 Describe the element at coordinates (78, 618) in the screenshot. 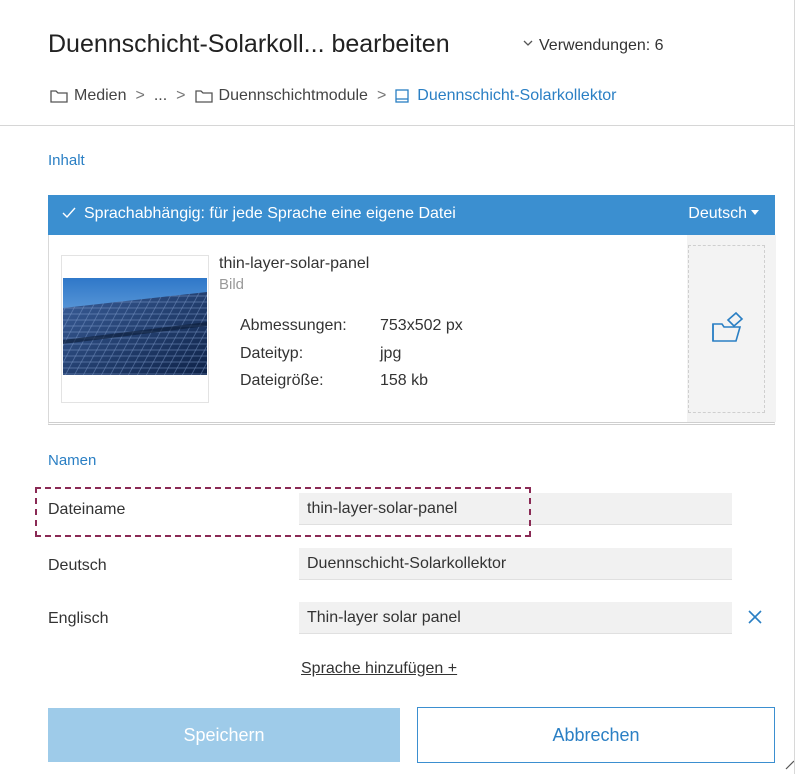

I see `english-label: Englisch` at that location.